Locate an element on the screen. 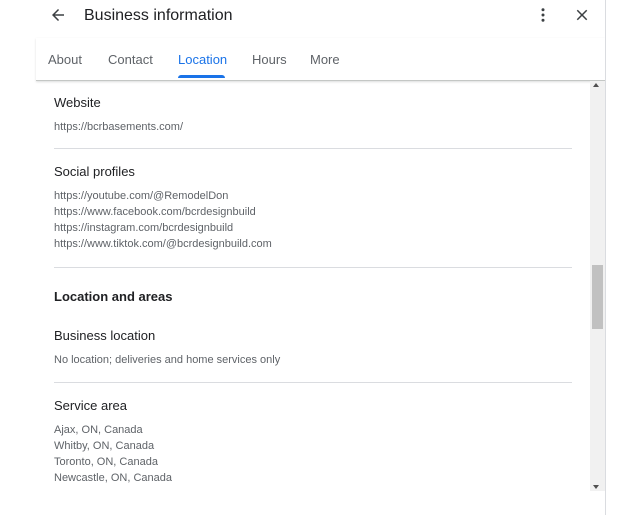 This screenshot has width=633, height=515. service-area-item: Ajax, ON, Canada is located at coordinates (98, 430).